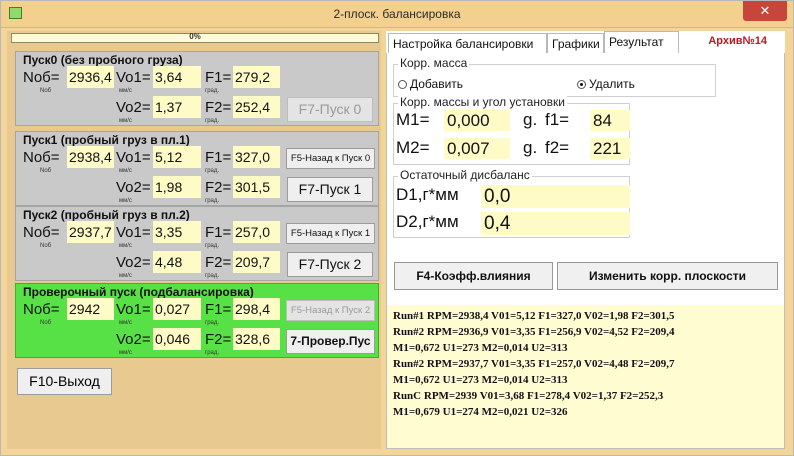  I want to click on run2-vo1-value: 3,35, so click(177, 232).